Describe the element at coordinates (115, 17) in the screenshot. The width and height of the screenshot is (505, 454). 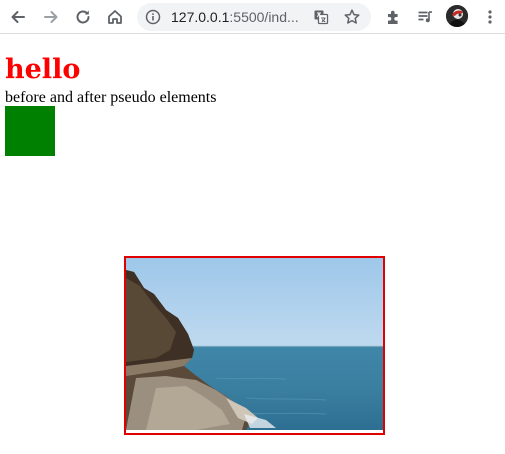
I see `home-icon` at that location.